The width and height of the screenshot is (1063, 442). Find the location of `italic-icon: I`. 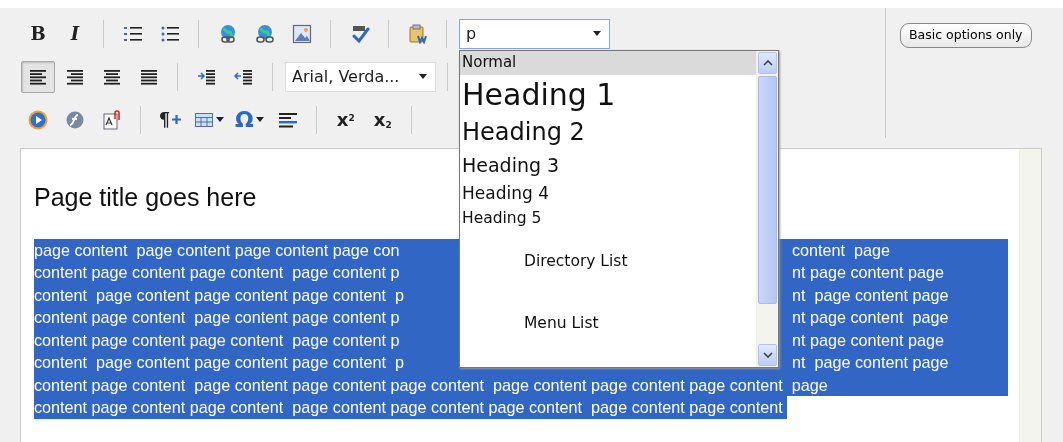

italic-icon: I is located at coordinates (75, 33).